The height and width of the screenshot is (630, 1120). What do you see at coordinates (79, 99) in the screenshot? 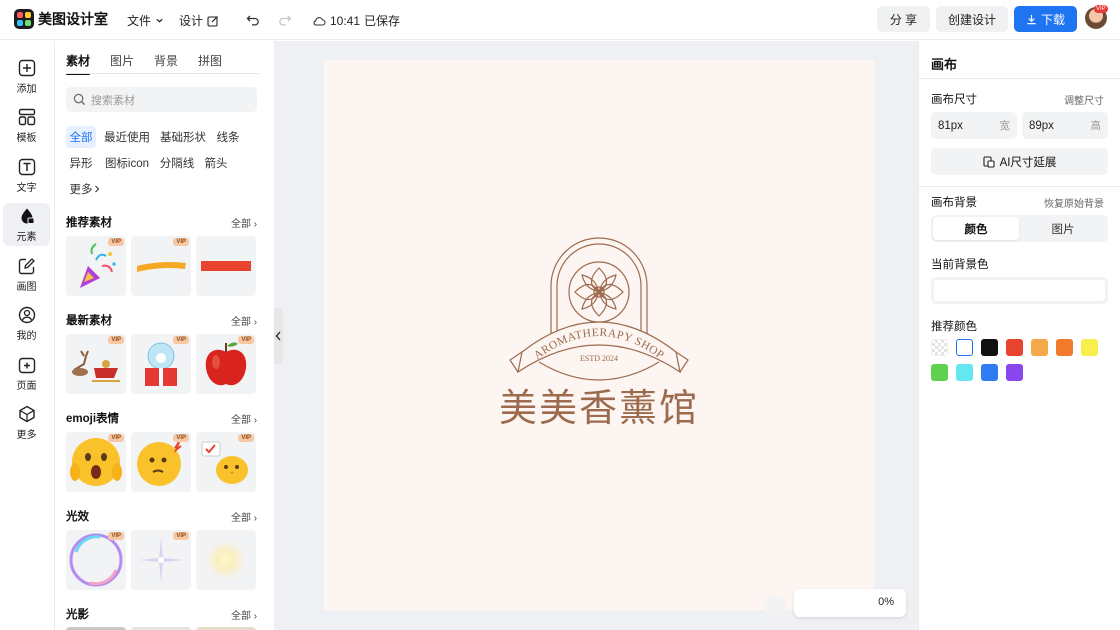
I see `search-icon` at bounding box center [79, 99].